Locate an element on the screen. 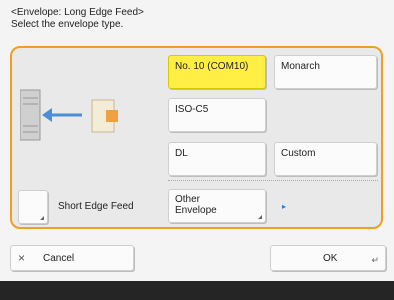 This screenshot has height=300, width=394. short-edge-feed-checkbox is located at coordinates (33, 207).